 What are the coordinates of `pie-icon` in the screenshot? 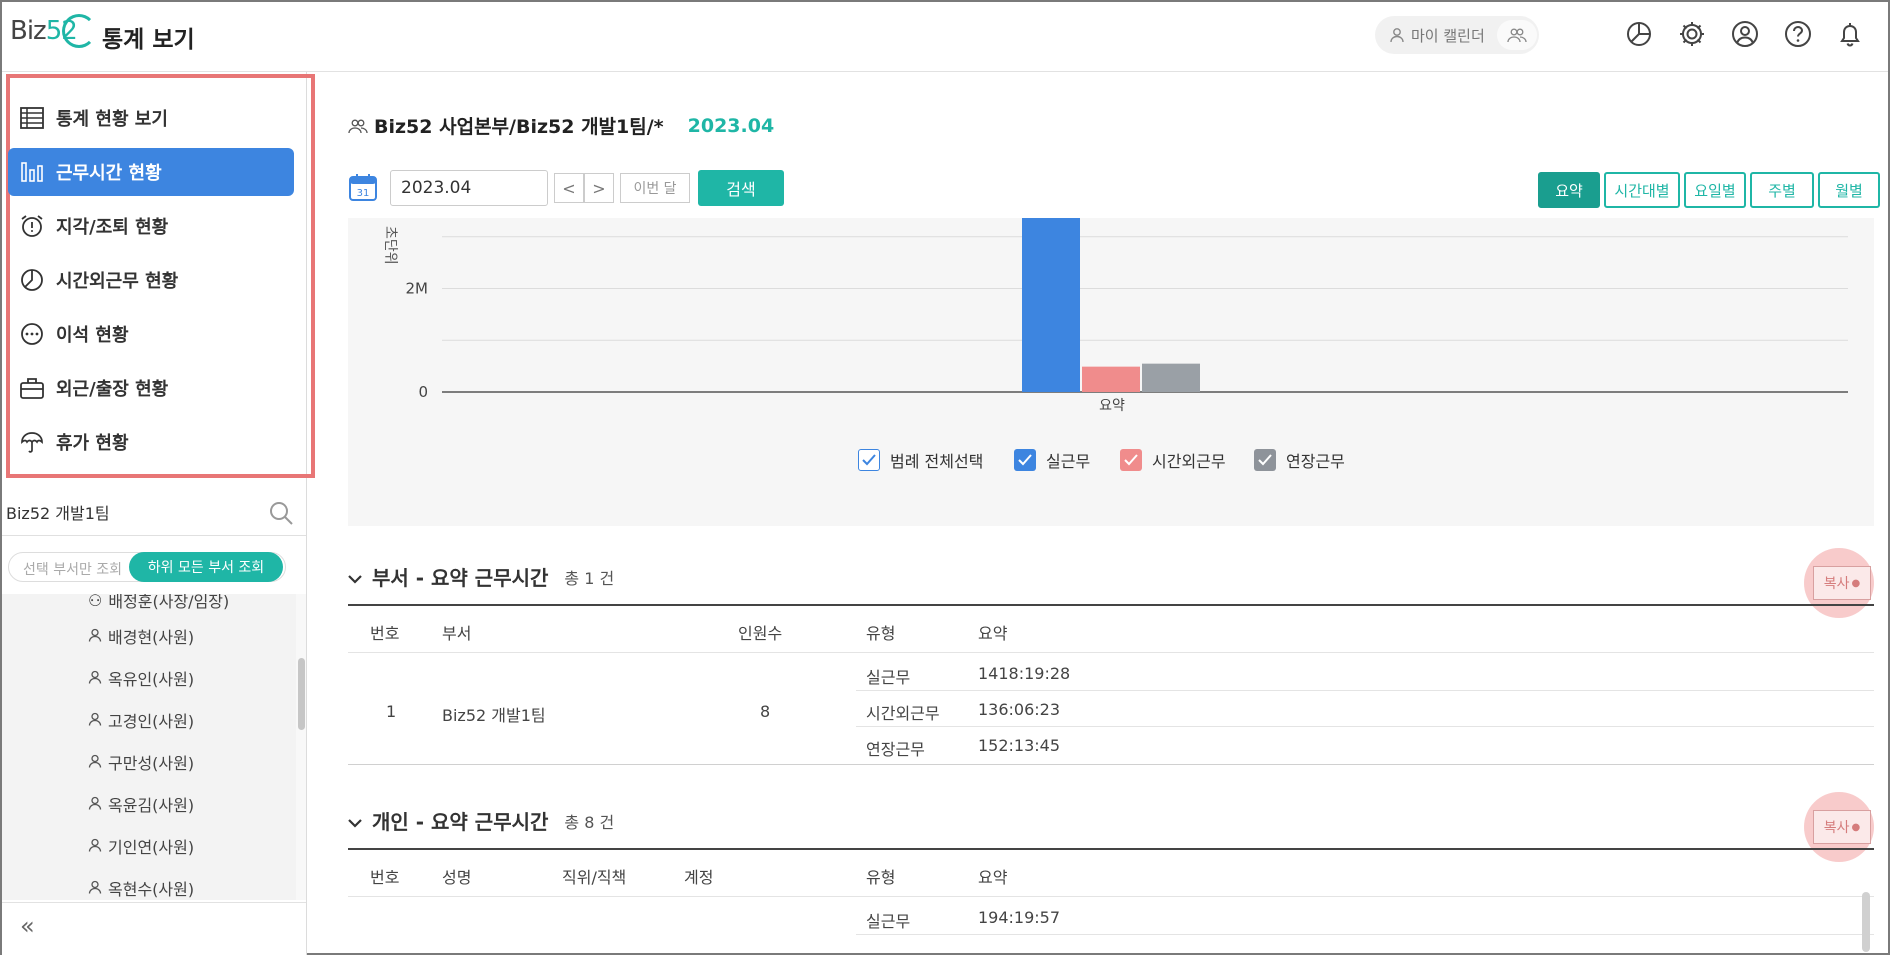 It's located at (32, 280).